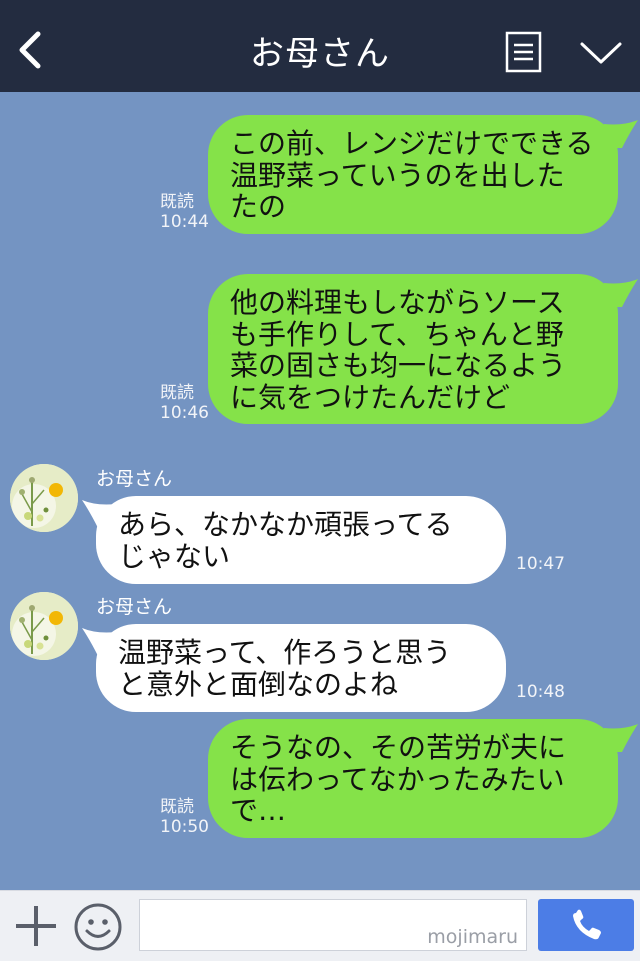 This screenshot has height=961, width=640. I want to click on message-line: は伝わってなかったみたい, so click(397, 779).